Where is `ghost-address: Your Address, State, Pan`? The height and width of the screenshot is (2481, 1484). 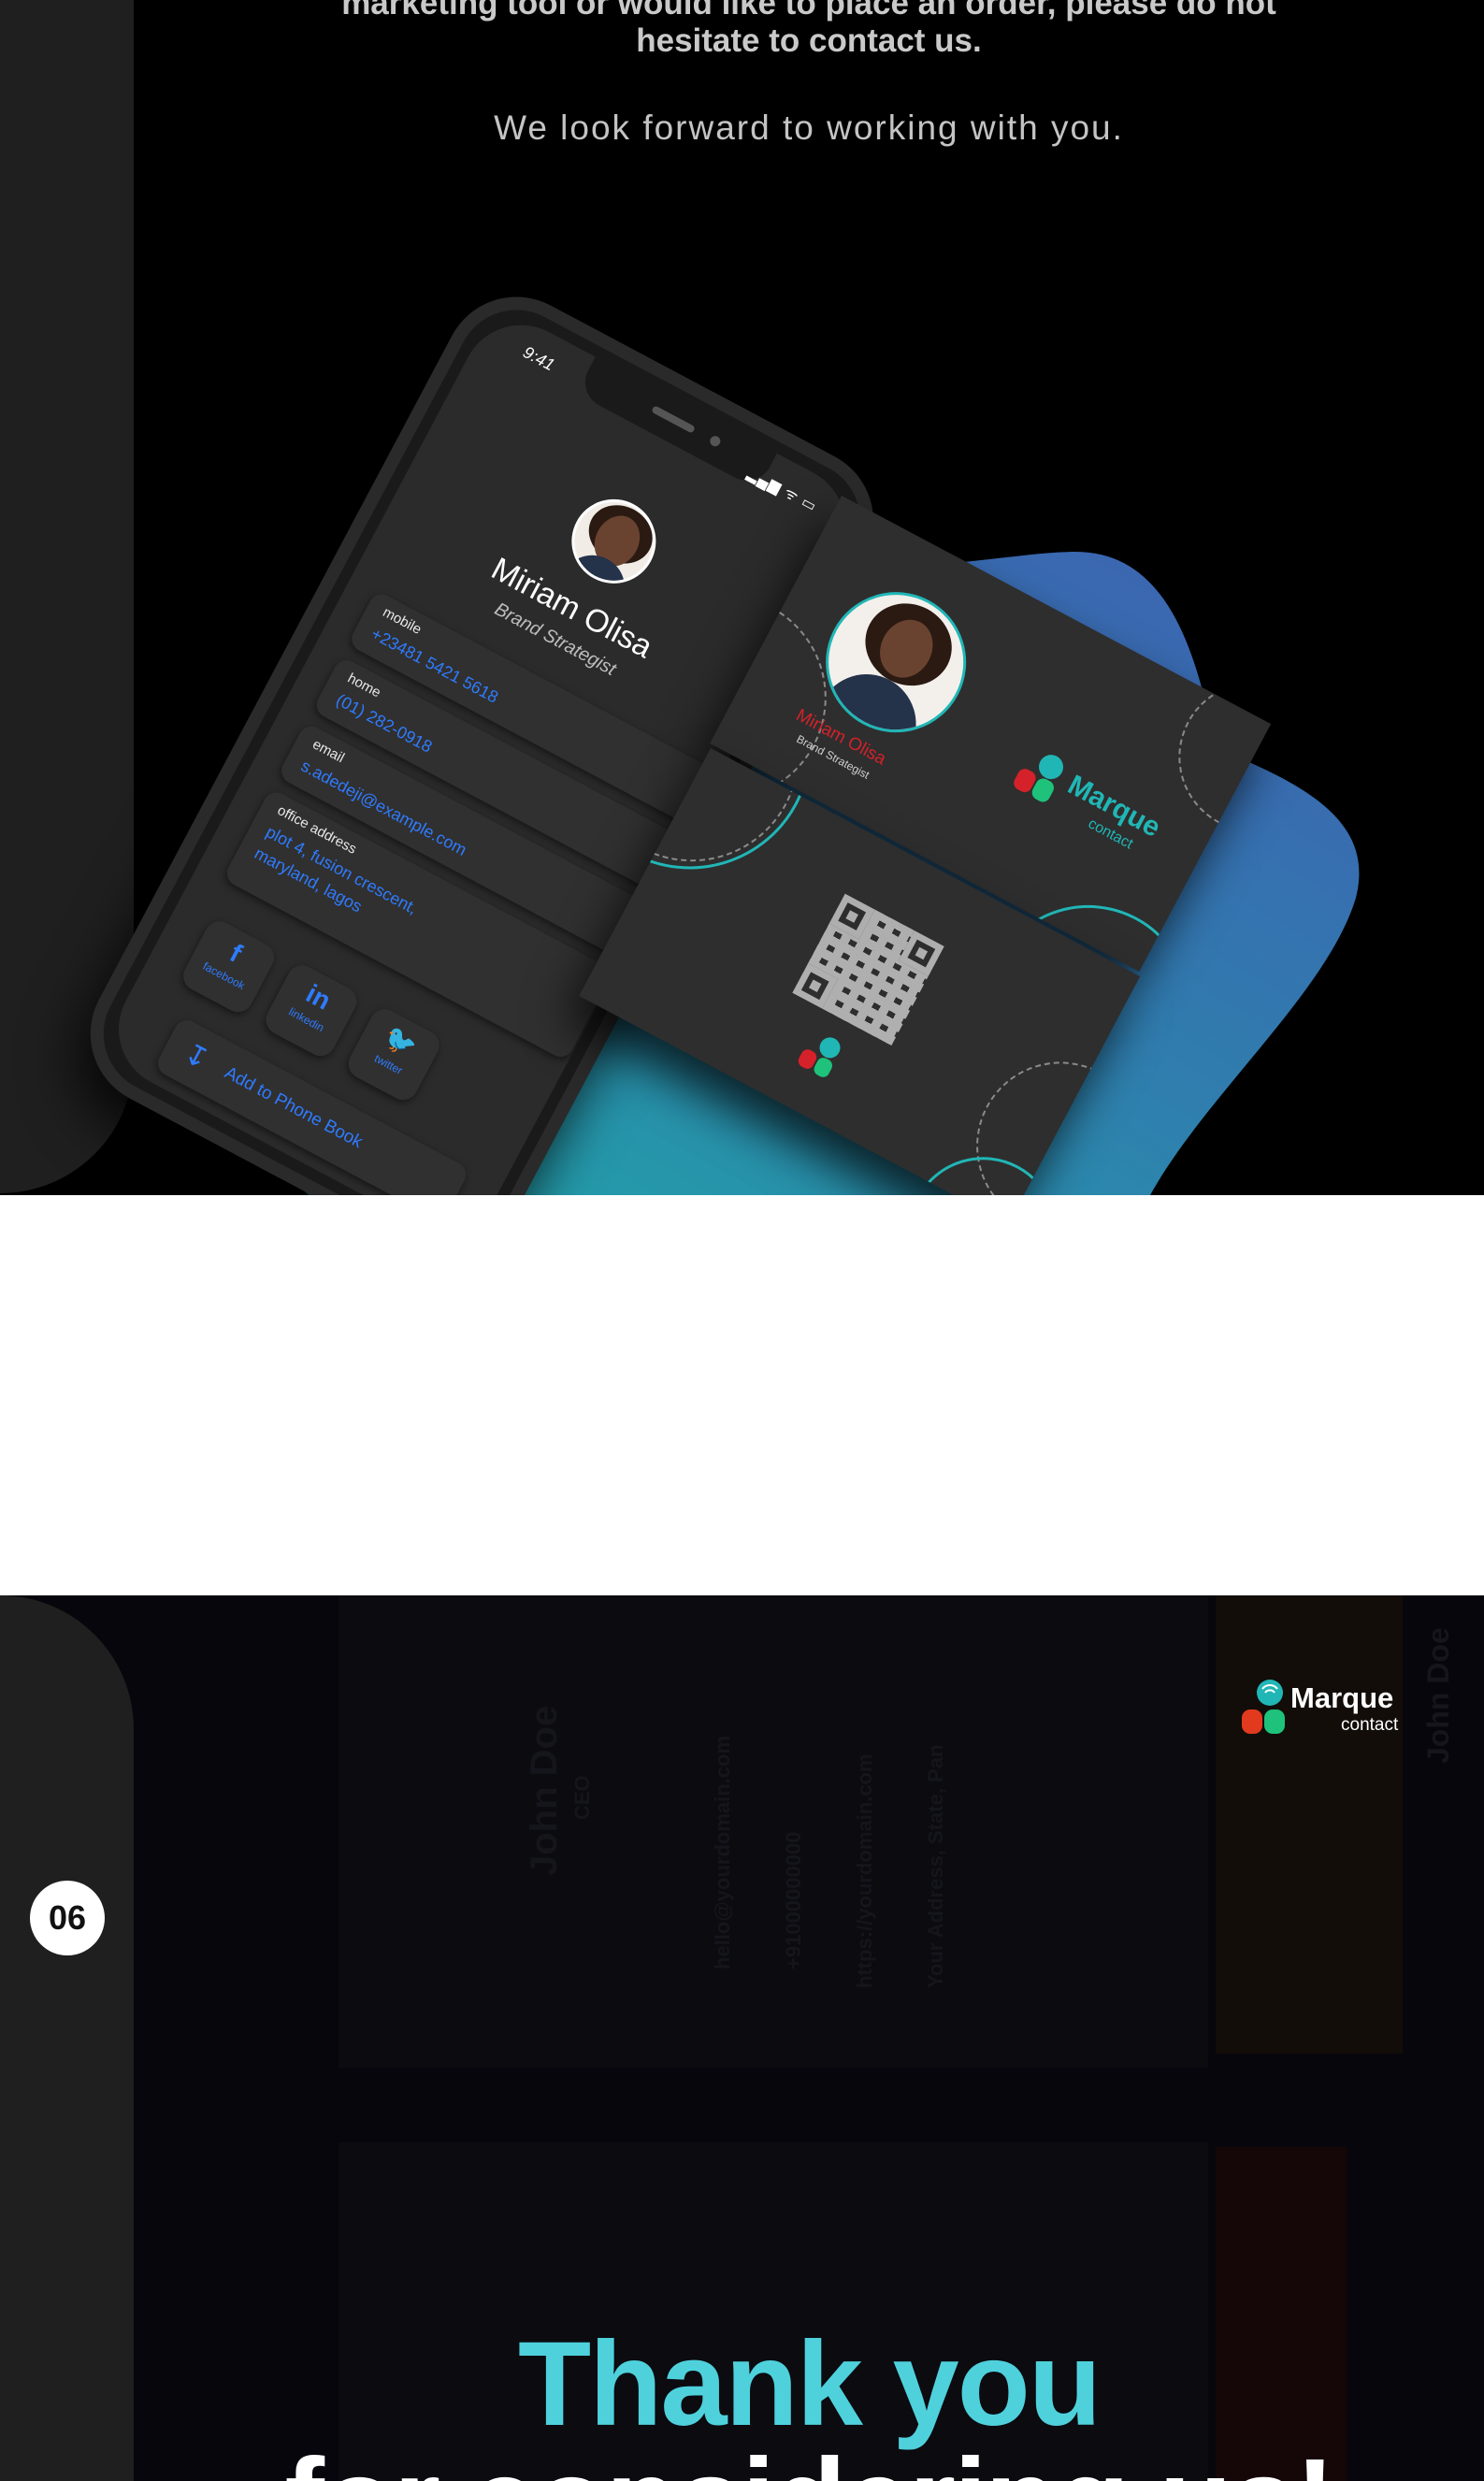
ghost-address: Your Address, State, Pan is located at coordinates (935, 1866).